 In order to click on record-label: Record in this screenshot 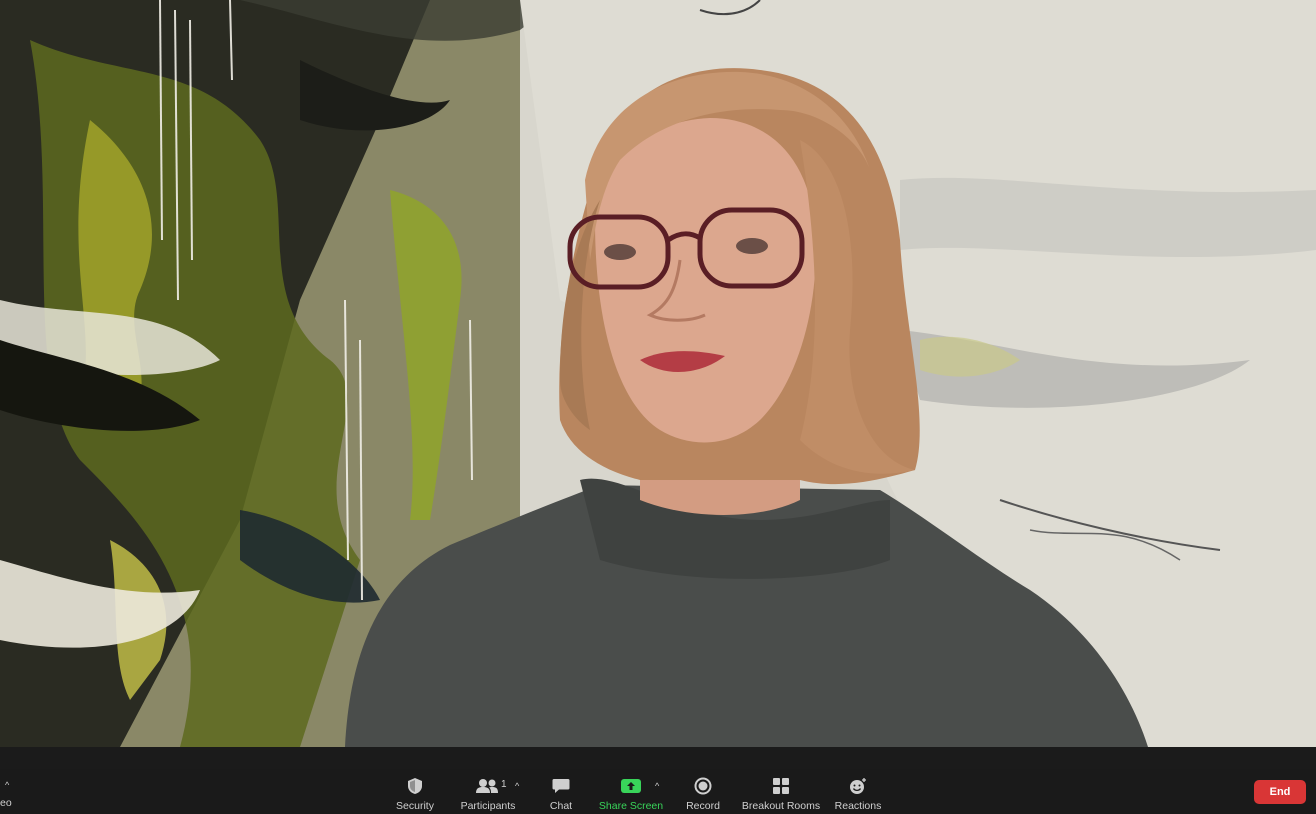, I will do `click(703, 806)`.